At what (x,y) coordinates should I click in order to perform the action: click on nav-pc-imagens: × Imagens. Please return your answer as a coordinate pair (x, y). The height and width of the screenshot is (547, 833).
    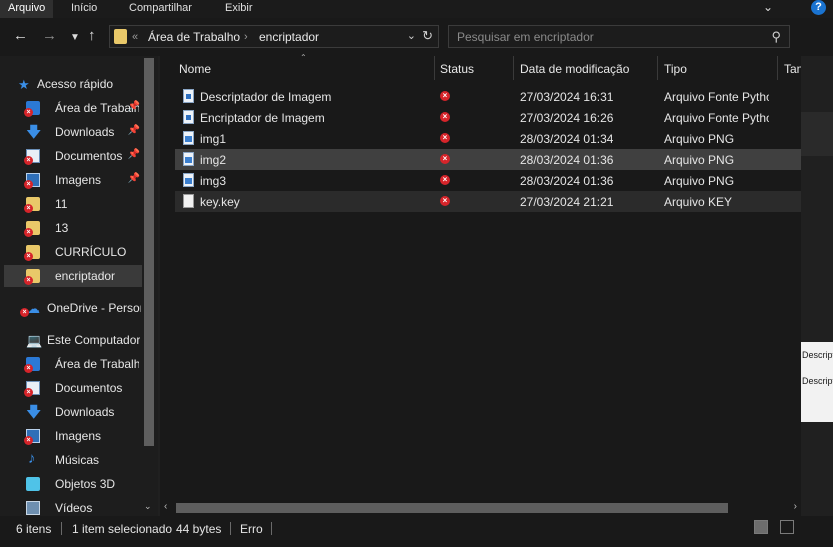
    Looking at the image, I should click on (73, 436).